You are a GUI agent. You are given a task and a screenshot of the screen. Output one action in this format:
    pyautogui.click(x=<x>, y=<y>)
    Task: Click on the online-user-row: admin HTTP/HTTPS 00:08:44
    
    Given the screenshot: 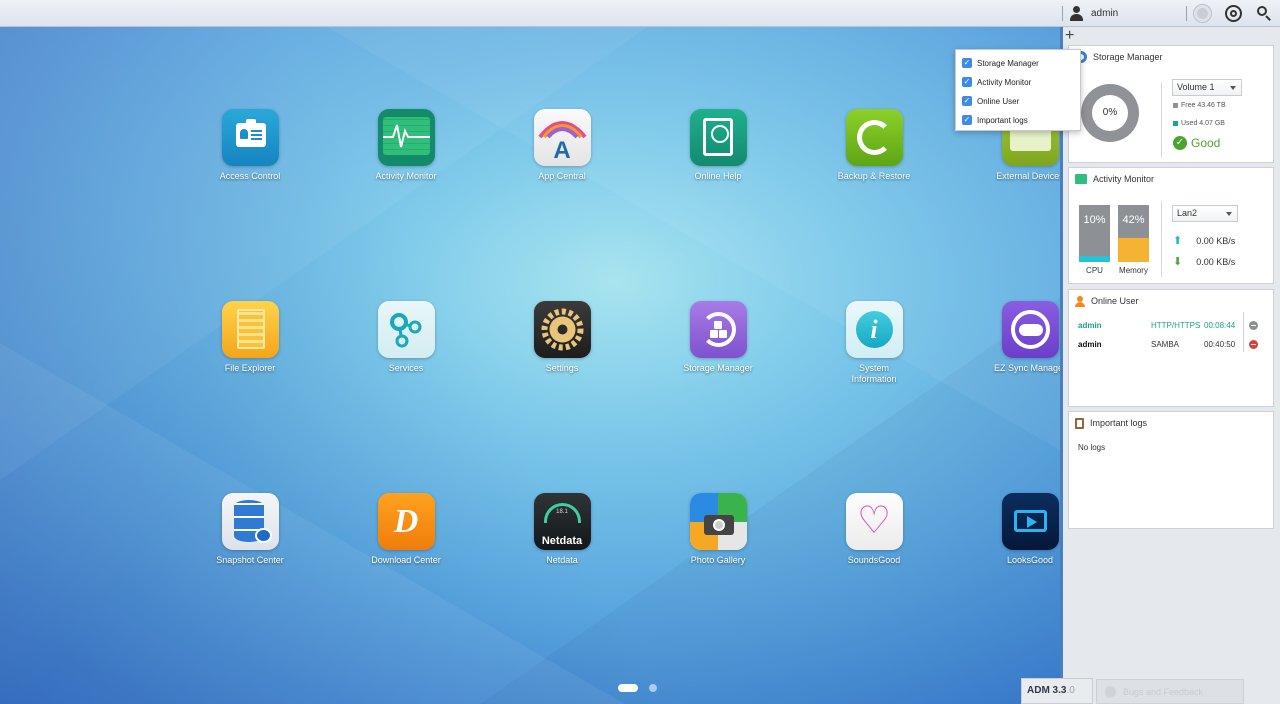 What is the action you would take?
    pyautogui.click(x=1168, y=328)
    